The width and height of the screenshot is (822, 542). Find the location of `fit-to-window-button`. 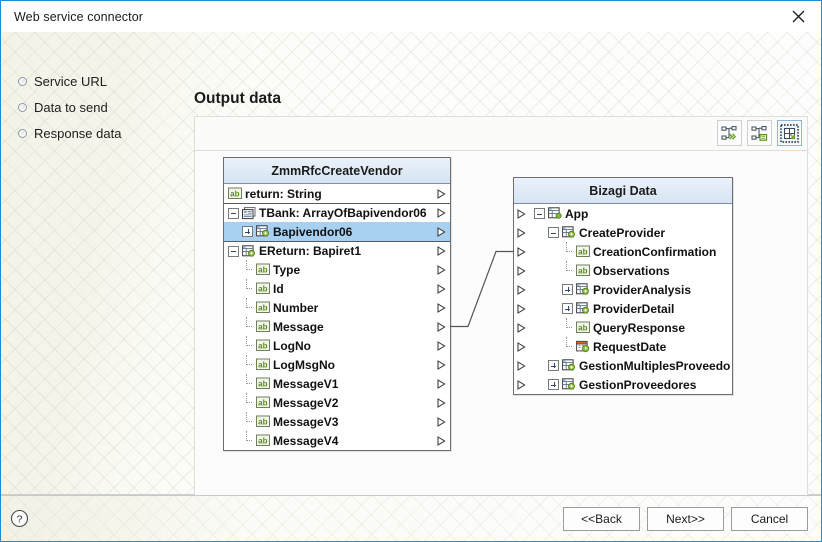

fit-to-window-button is located at coordinates (789, 133).